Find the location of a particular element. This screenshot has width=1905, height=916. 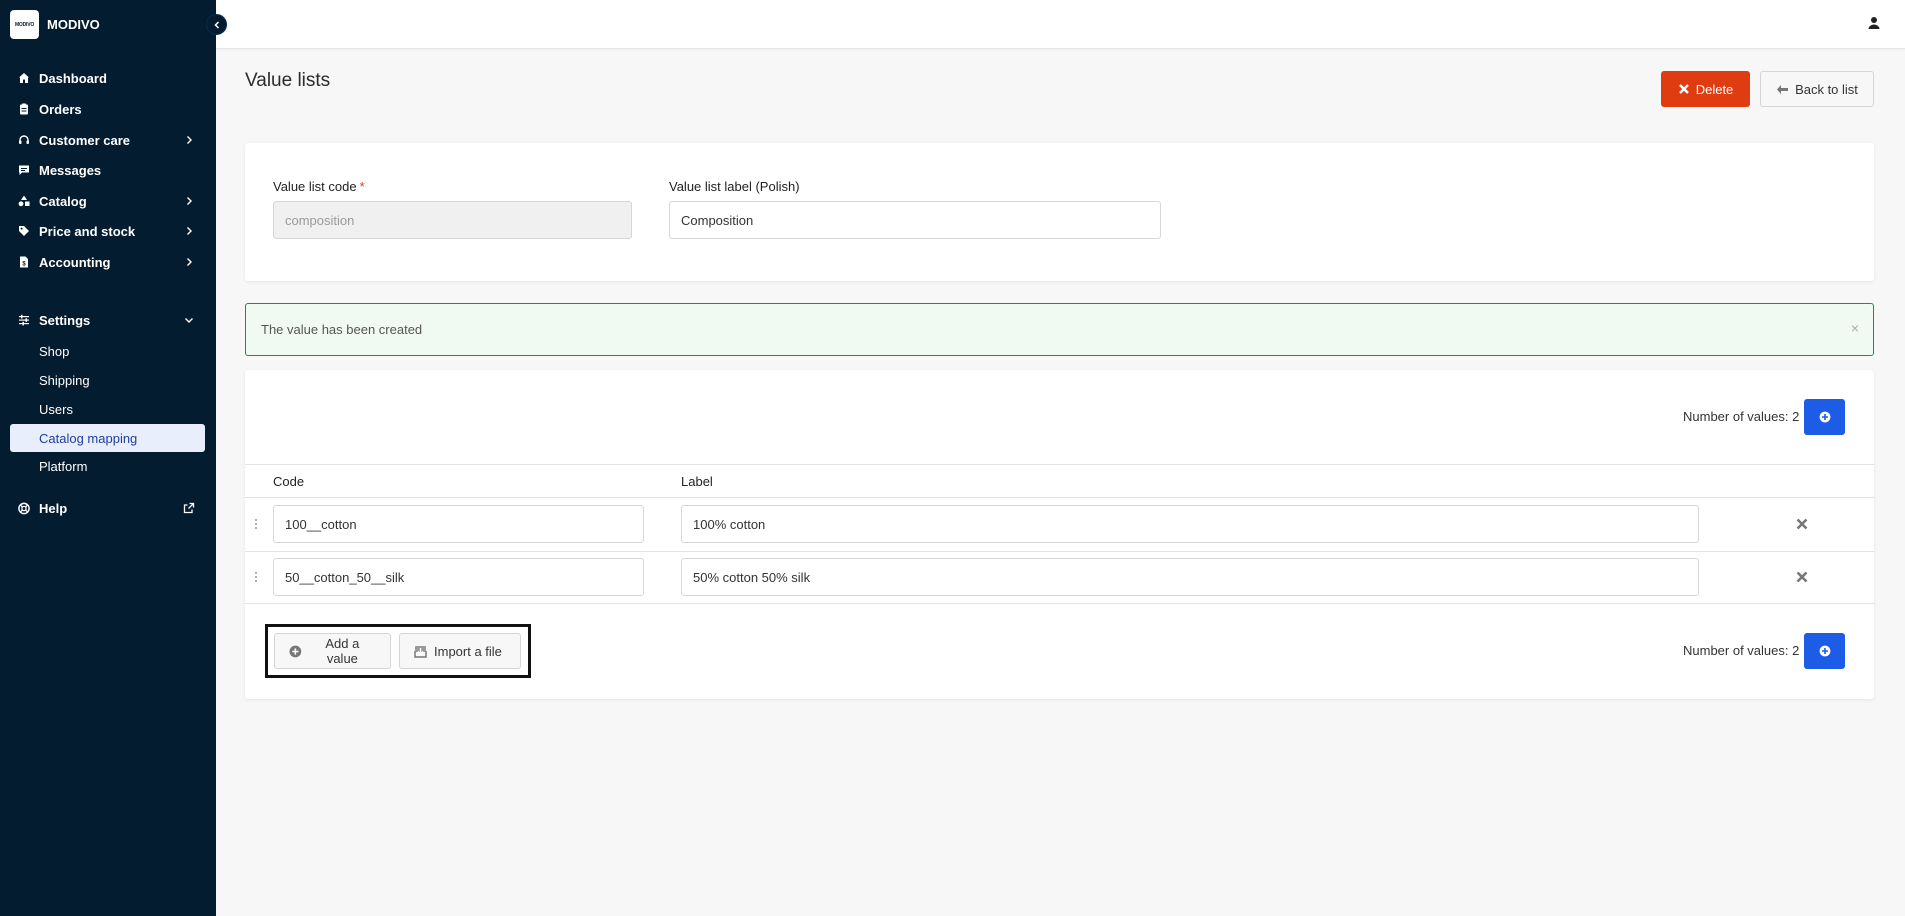

sidebar-item-messages: Messages is located at coordinates (107, 170).